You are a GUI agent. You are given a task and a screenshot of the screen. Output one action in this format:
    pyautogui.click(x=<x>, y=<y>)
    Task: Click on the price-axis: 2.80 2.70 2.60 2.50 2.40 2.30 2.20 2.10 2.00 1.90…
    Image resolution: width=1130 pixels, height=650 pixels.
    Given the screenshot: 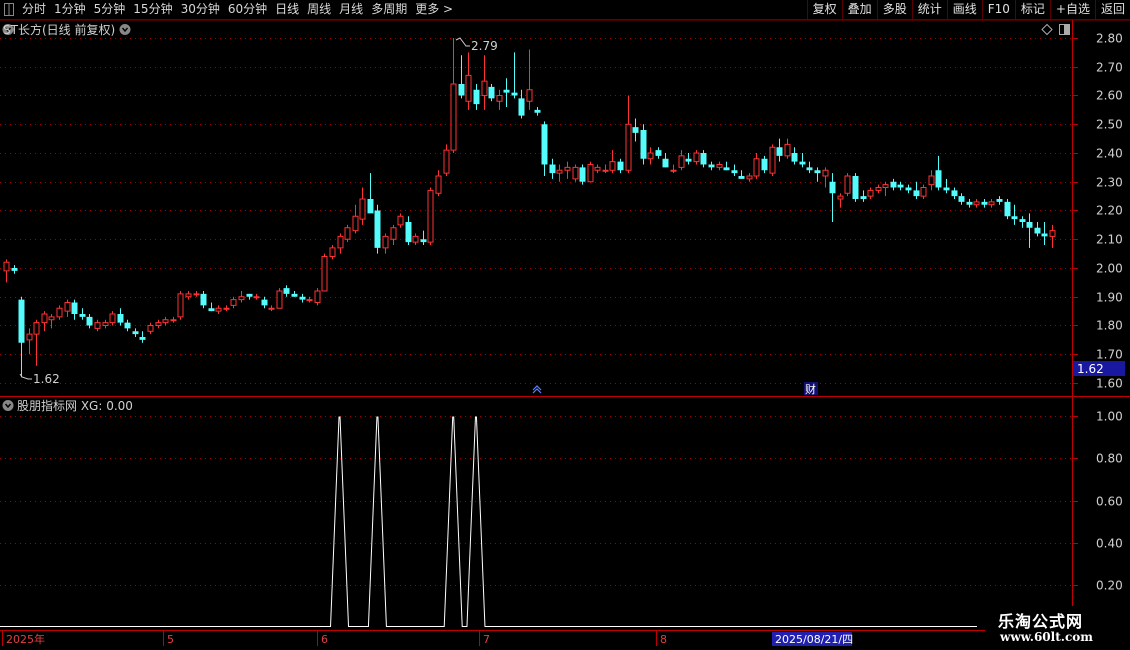 What is the action you would take?
    pyautogui.click(x=1098, y=211)
    